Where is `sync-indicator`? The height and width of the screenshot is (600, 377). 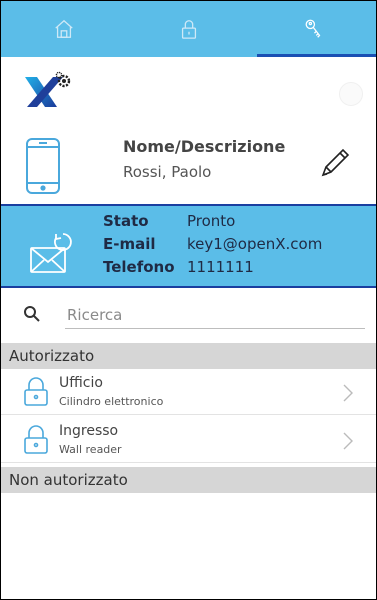
sync-indicator is located at coordinates (351, 94).